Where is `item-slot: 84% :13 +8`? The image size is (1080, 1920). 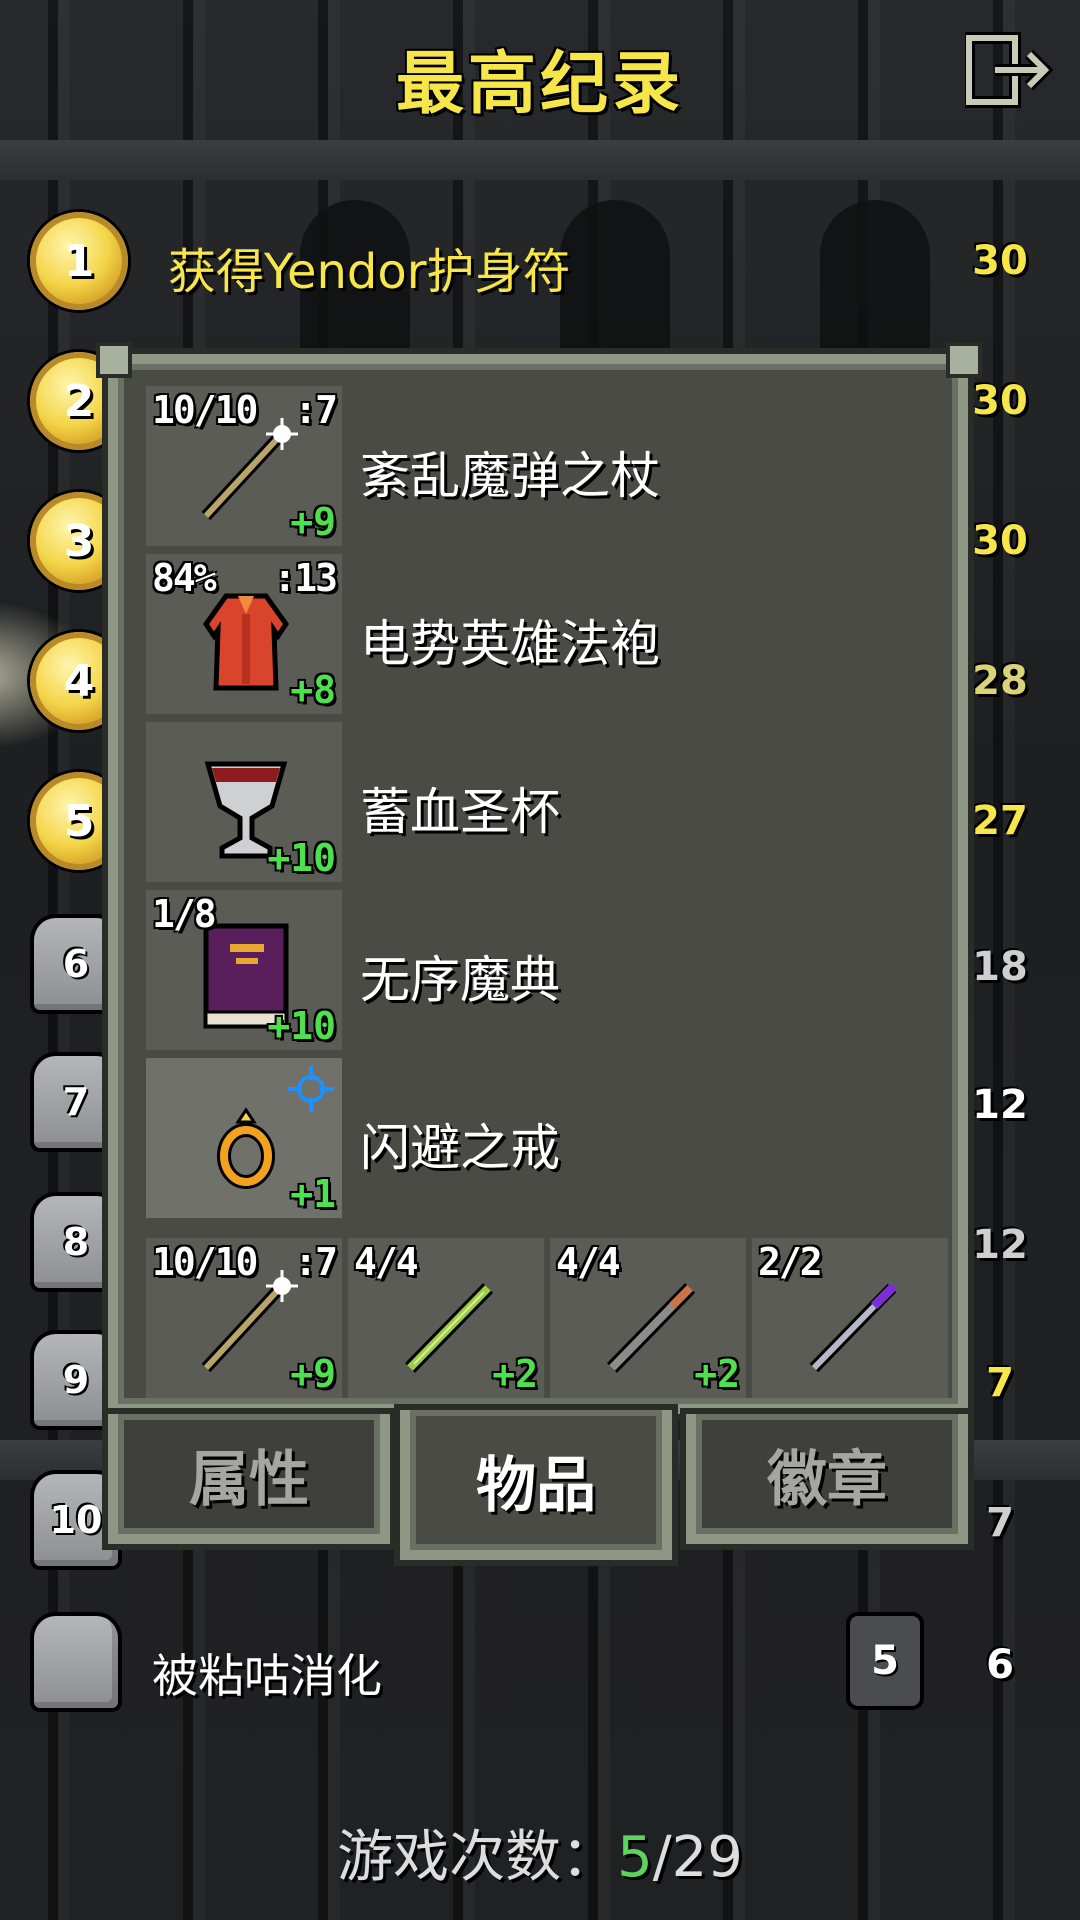
item-slot: 84% :13 +8 is located at coordinates (244, 634).